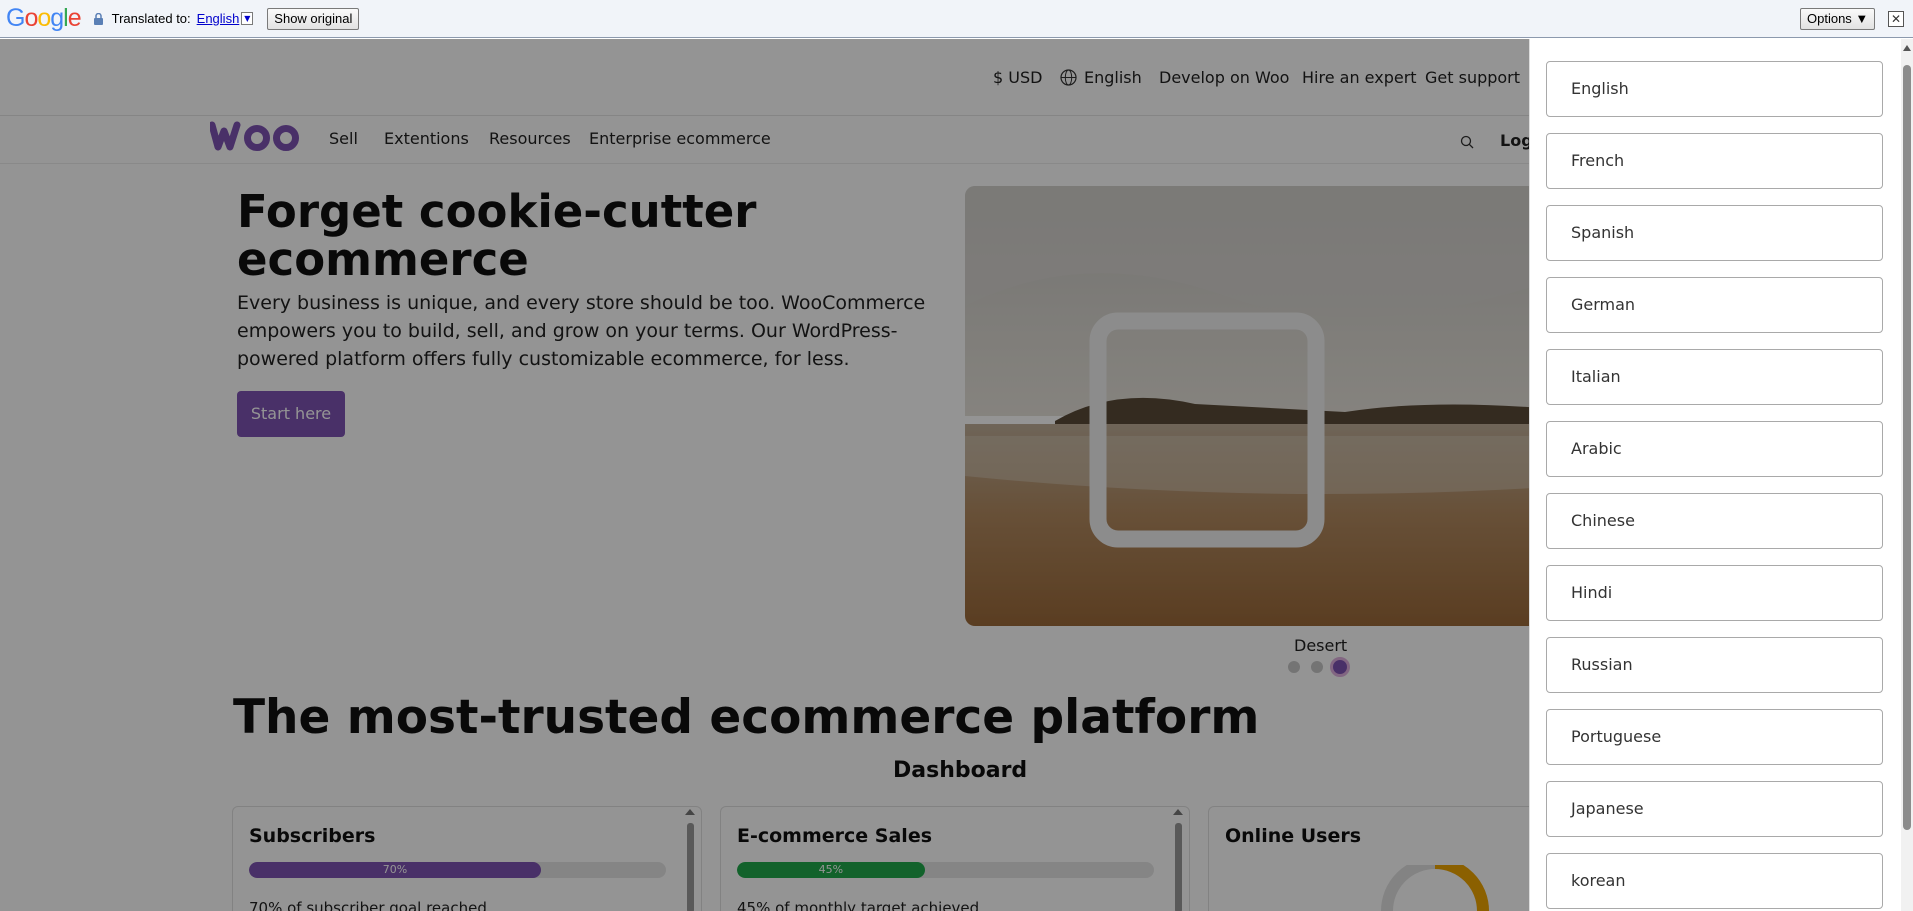 Image resolution: width=1913 pixels, height=911 pixels. Describe the element at coordinates (1714, 233) in the screenshot. I see `language-option-spanish: Spanish` at that location.